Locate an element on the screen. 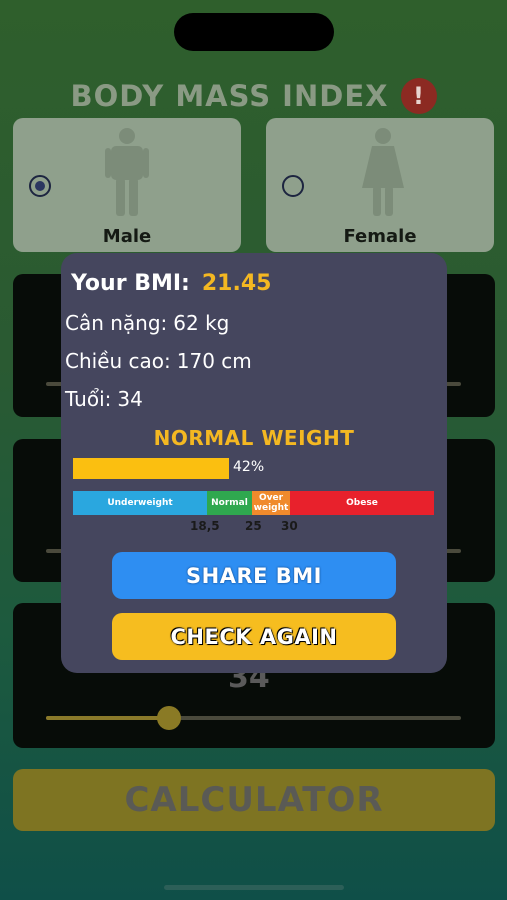 This screenshot has width=507, height=900. height-value: 170 cm is located at coordinates (214, 361).